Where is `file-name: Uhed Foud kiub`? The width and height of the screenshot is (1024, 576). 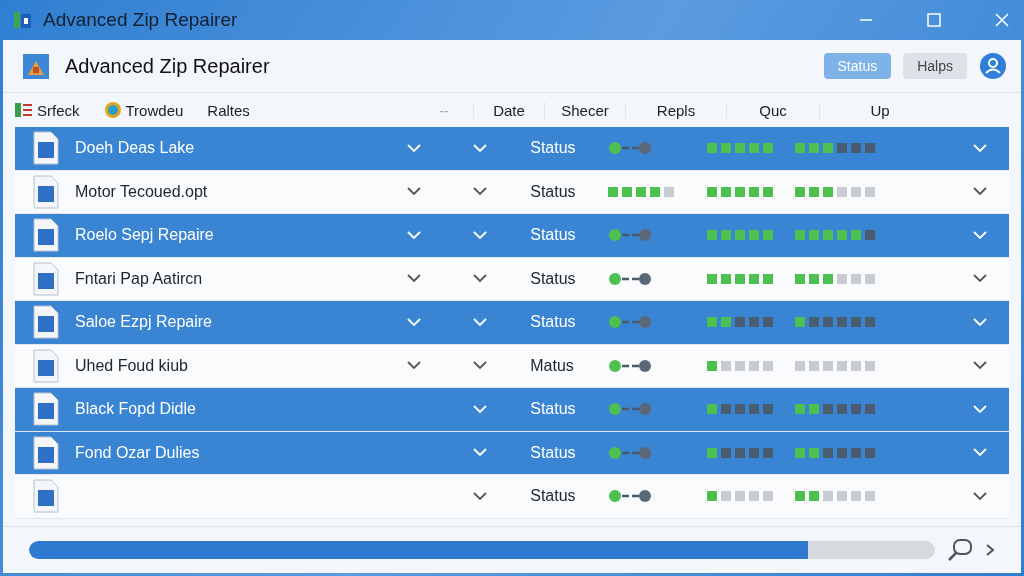 file-name: Uhed Foud kiub is located at coordinates (131, 365).